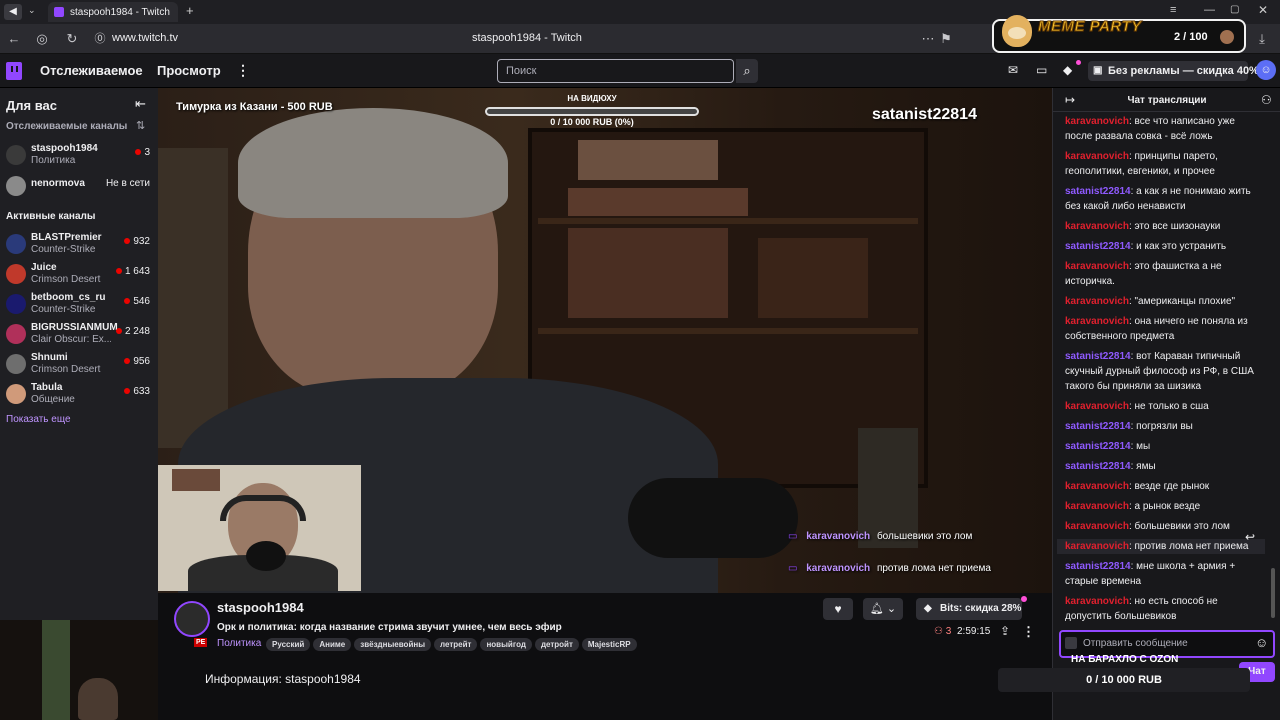  I want to click on share-icon: ⇪, so click(1005, 631).